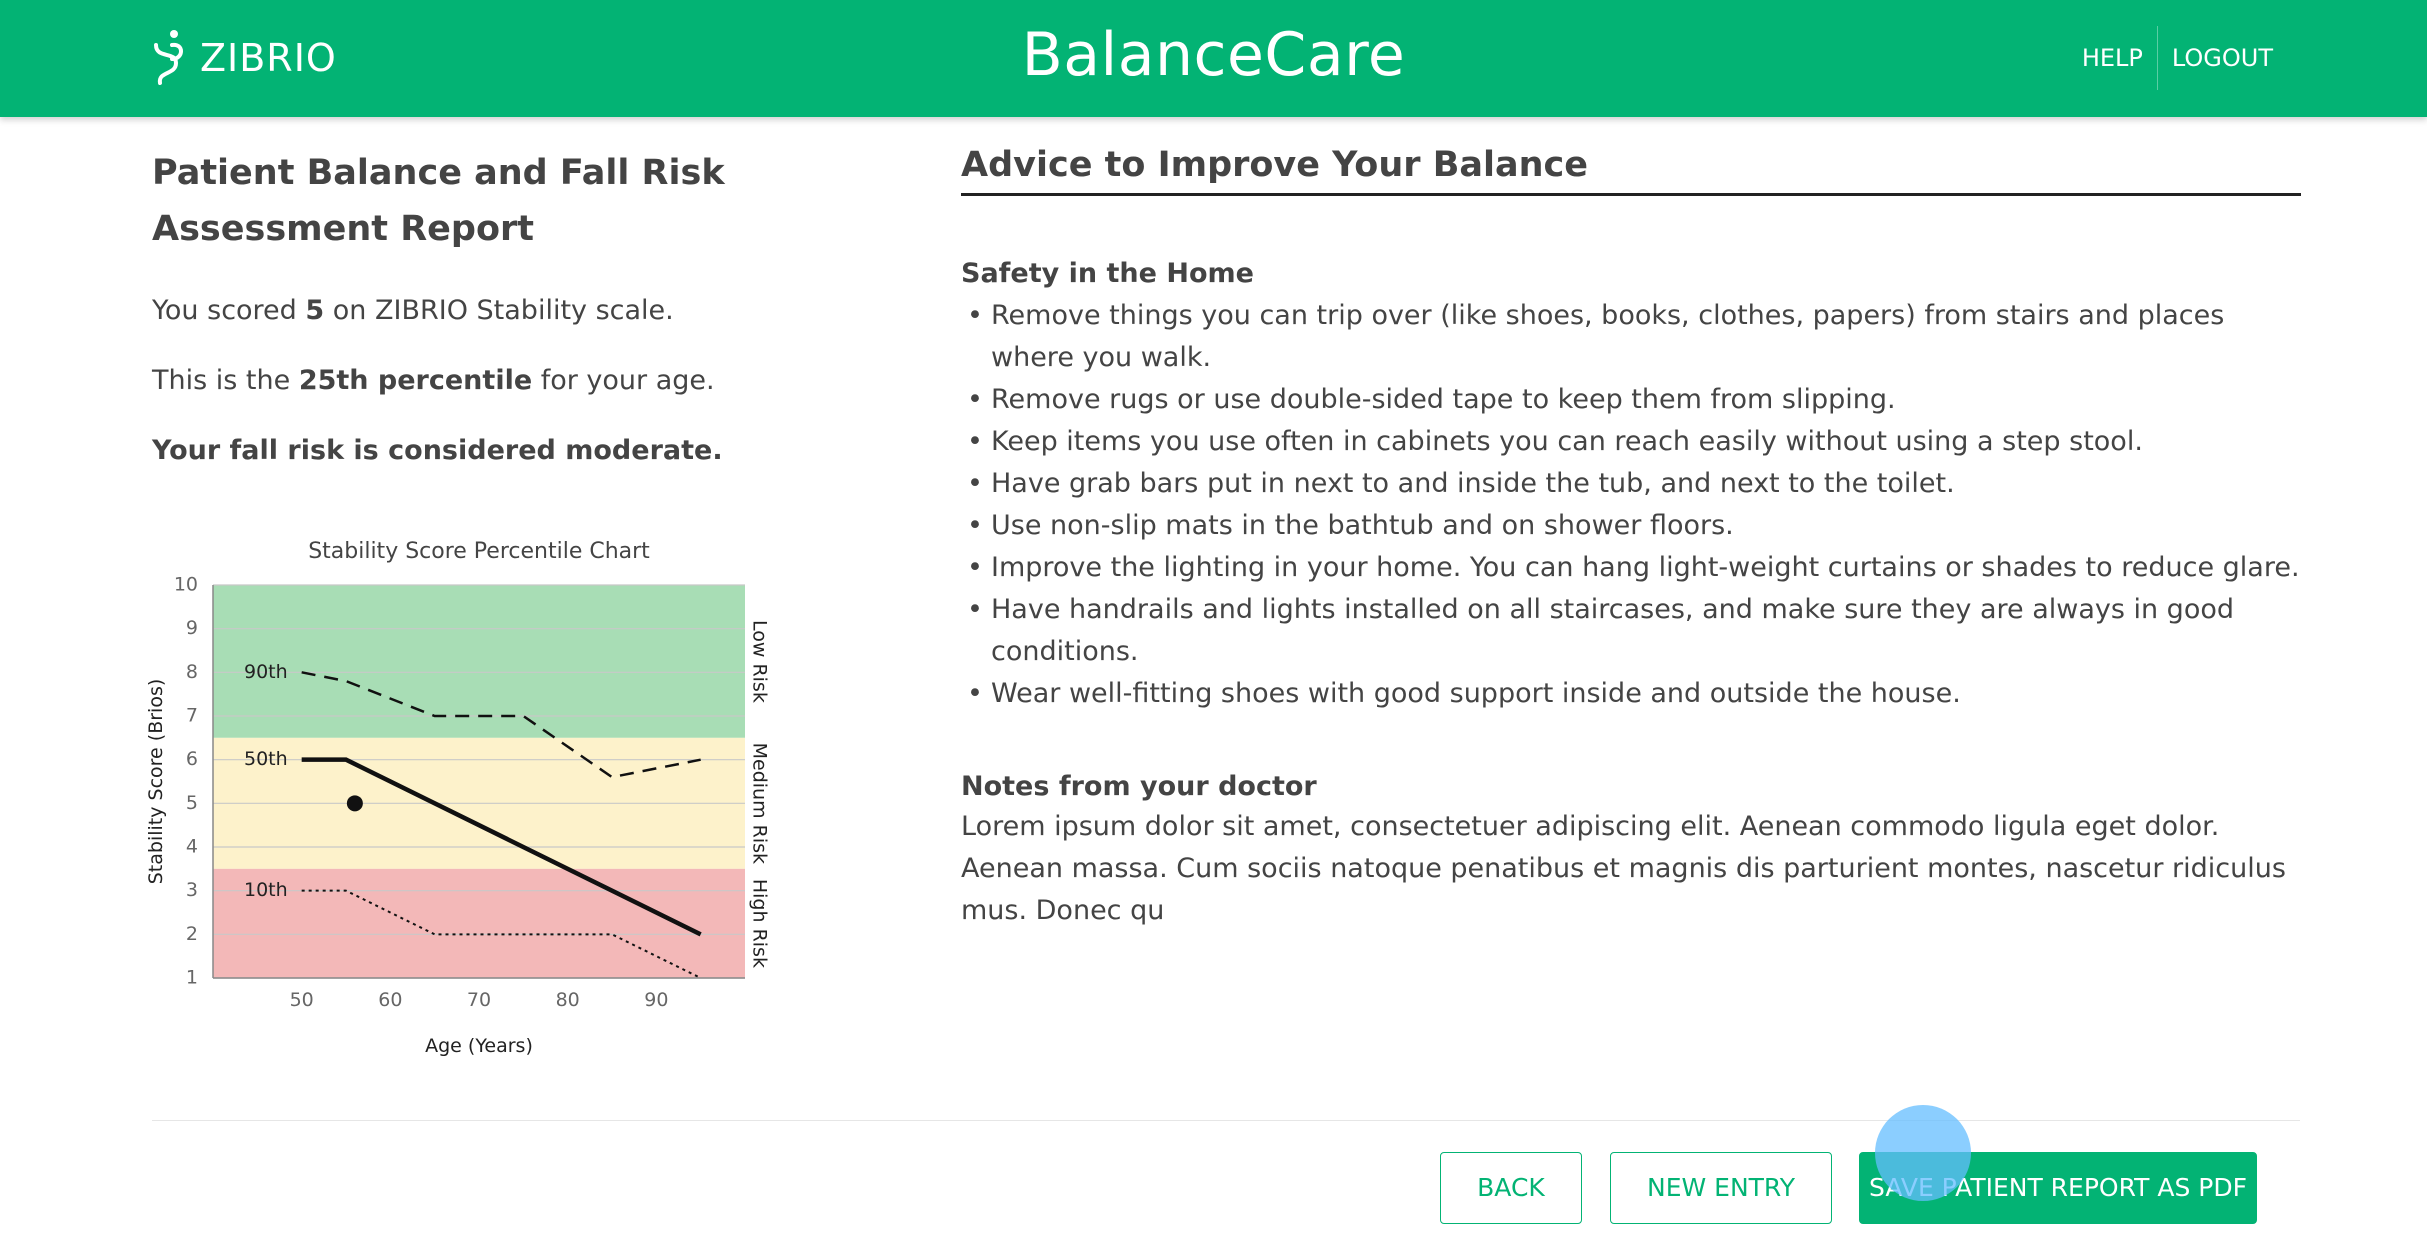 The height and width of the screenshot is (1249, 2427). I want to click on help-link: HELP, so click(2112, 58).